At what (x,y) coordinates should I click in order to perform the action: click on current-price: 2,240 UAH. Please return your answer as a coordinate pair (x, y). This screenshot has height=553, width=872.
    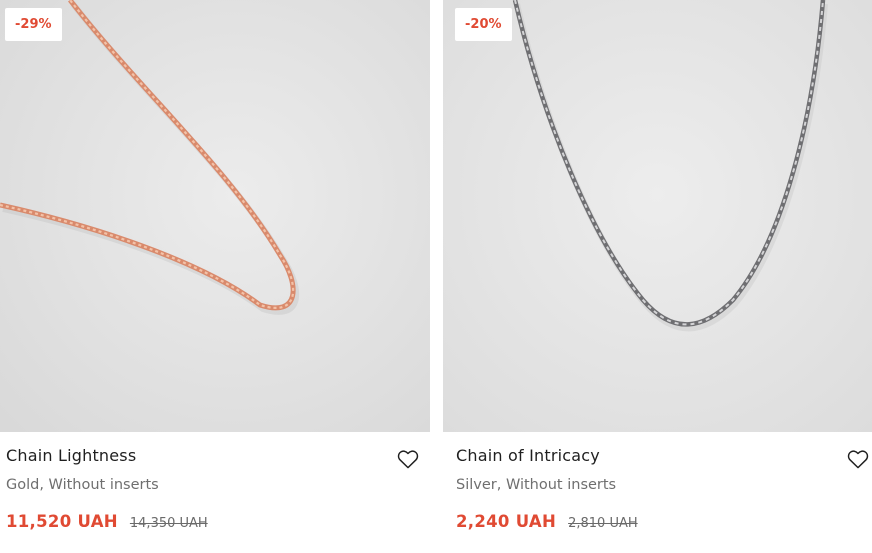
    Looking at the image, I should click on (506, 521).